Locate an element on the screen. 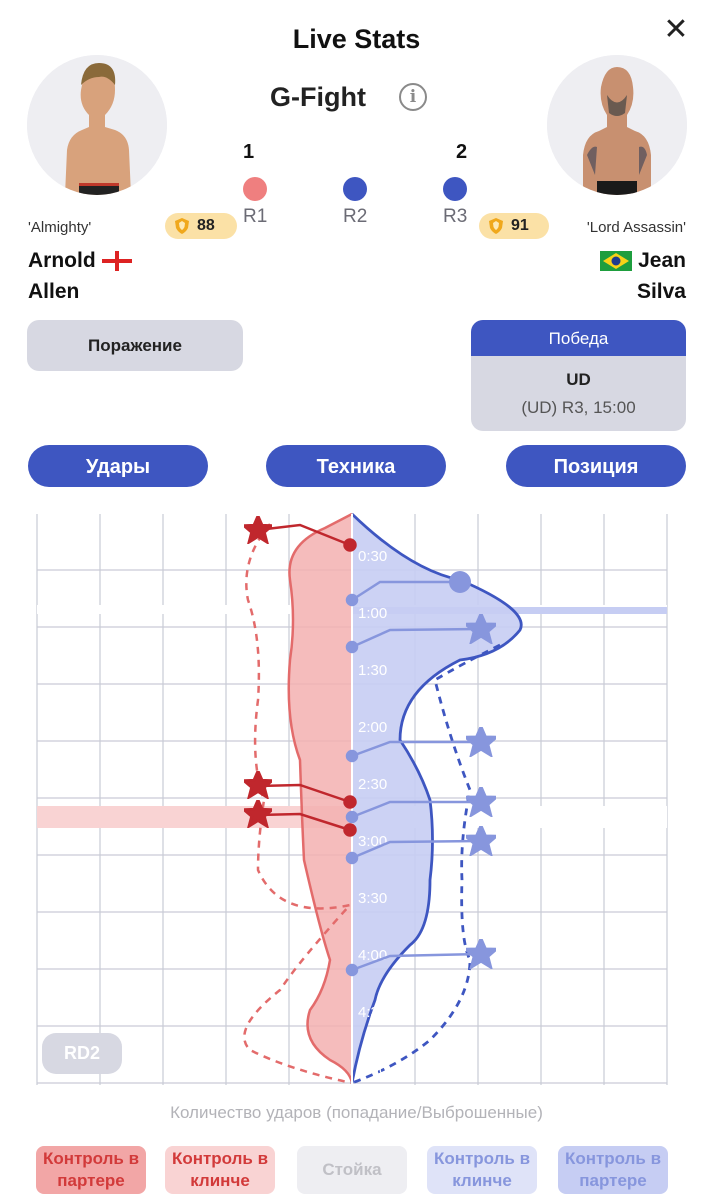 The image size is (713, 1200). round-badge: RD2 is located at coordinates (82, 1053).